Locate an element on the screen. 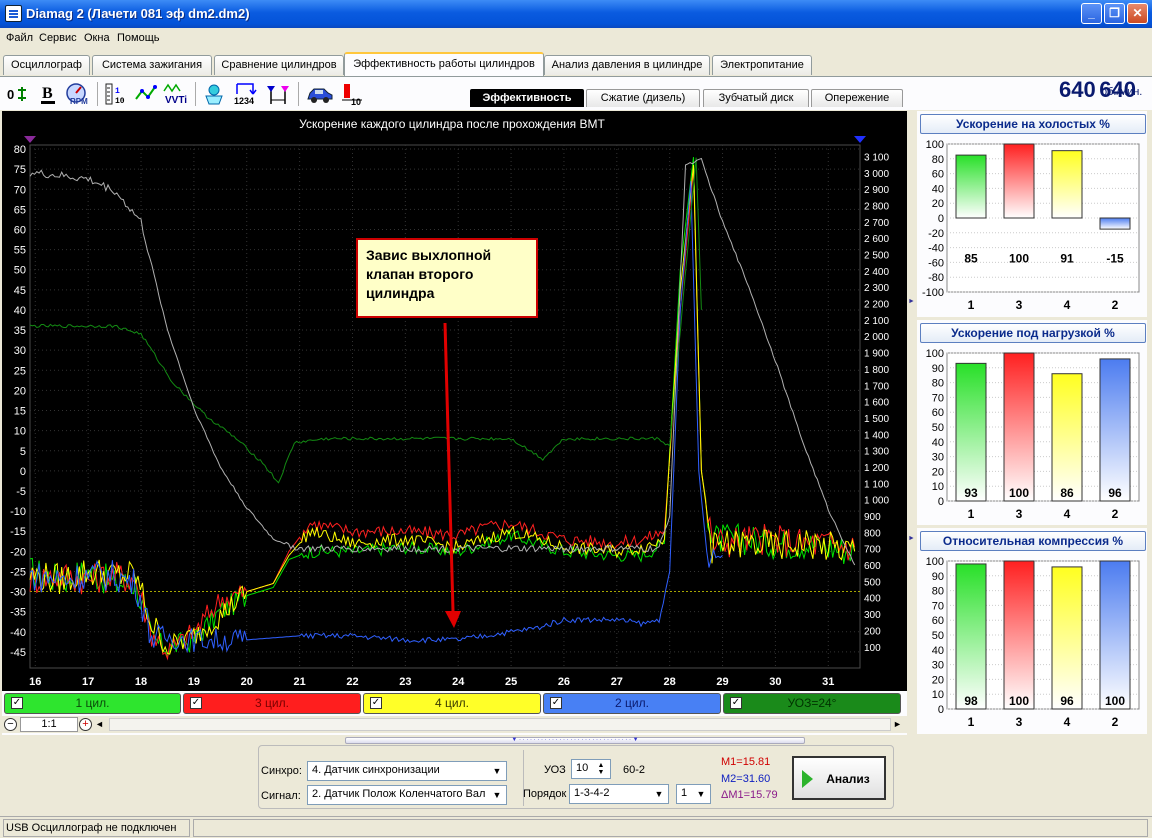 This screenshot has width=1152, height=838. bar-10-icon: 10 is located at coordinates (352, 94).